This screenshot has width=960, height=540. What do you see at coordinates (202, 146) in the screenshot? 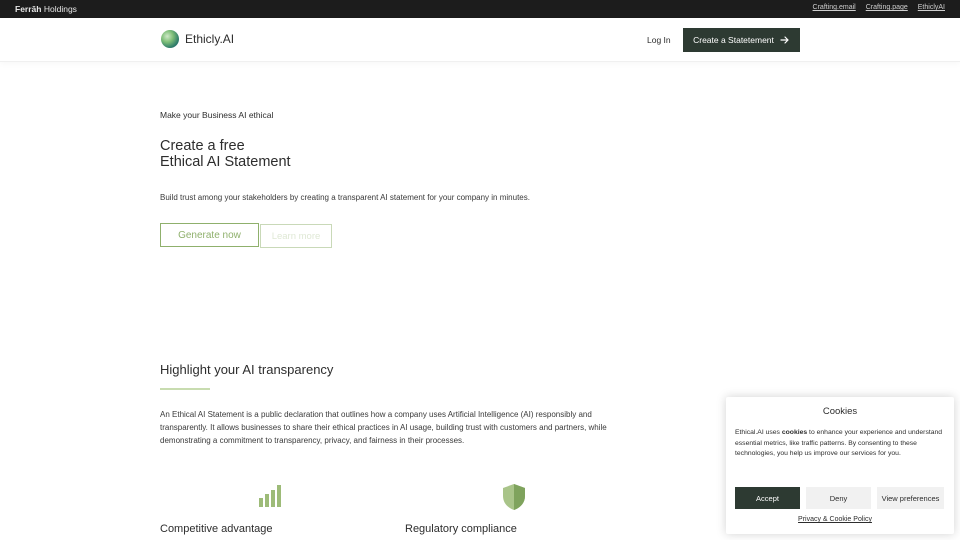
I see `hero-title-line1: Create a free` at bounding box center [202, 146].